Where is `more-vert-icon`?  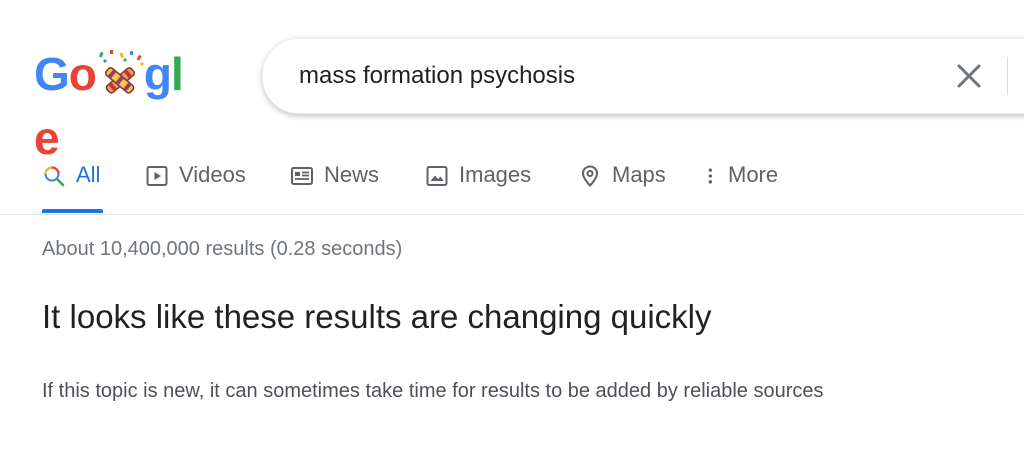
more-vert-icon is located at coordinates (710, 176).